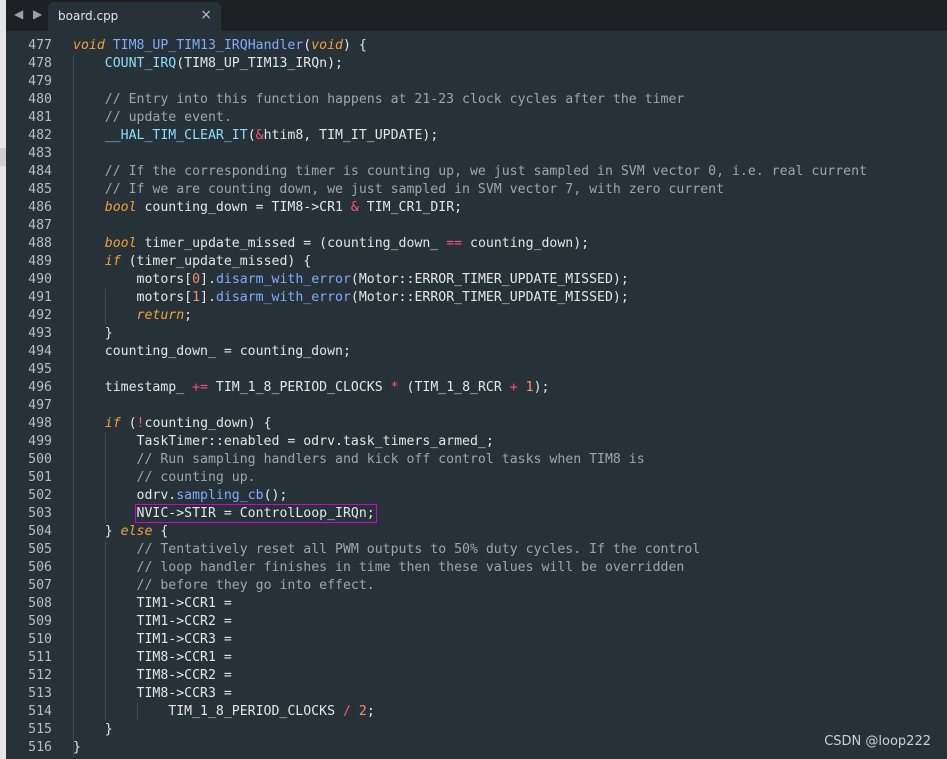  Describe the element at coordinates (508, 118) in the screenshot. I see `code-line: // update event.` at that location.